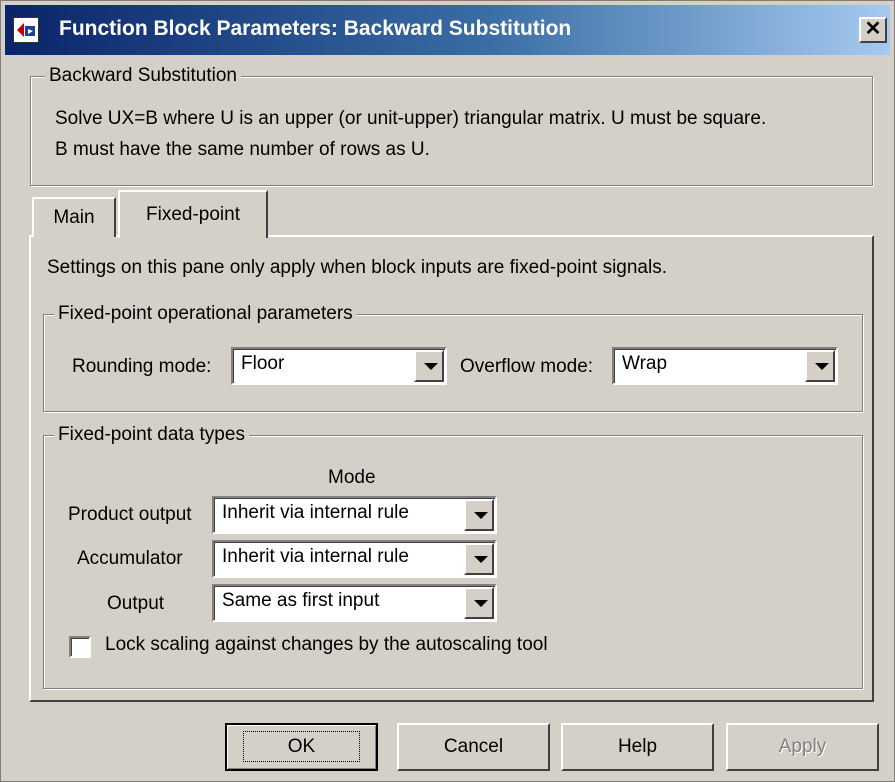 Image resolution: width=895 pixels, height=782 pixels. Describe the element at coordinates (645, 363) in the screenshot. I see `overflow-mode-value: Wrap` at that location.